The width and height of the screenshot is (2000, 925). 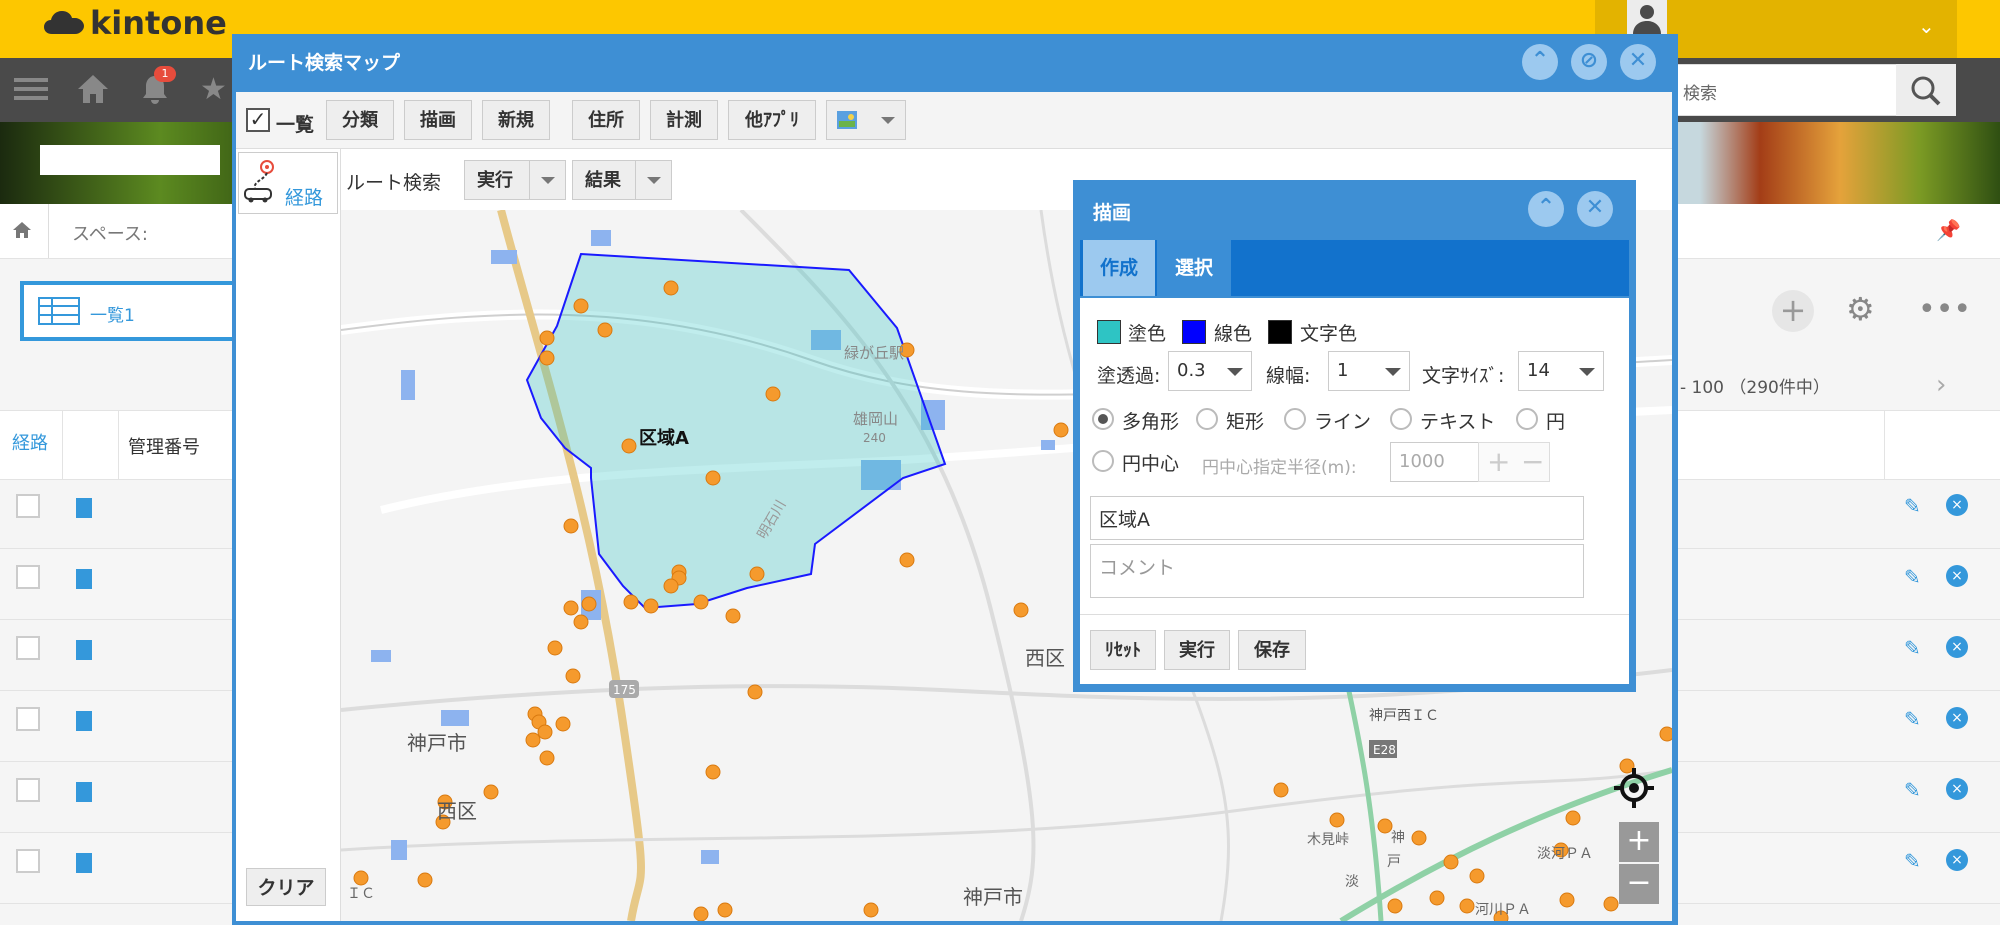 I want to click on radio-circle-center, so click(x=1103, y=461).